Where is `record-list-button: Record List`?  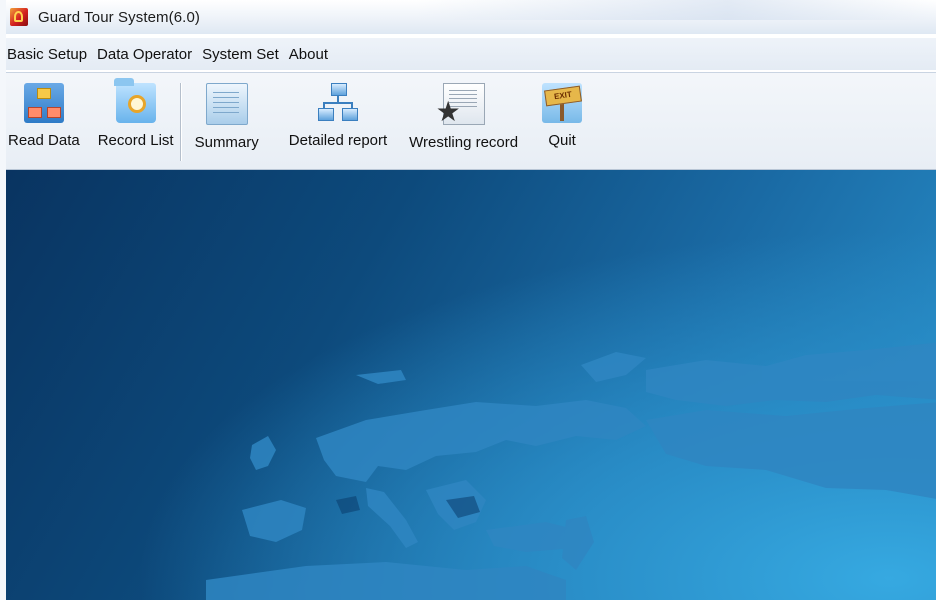 record-list-button: Record List is located at coordinates (136, 116).